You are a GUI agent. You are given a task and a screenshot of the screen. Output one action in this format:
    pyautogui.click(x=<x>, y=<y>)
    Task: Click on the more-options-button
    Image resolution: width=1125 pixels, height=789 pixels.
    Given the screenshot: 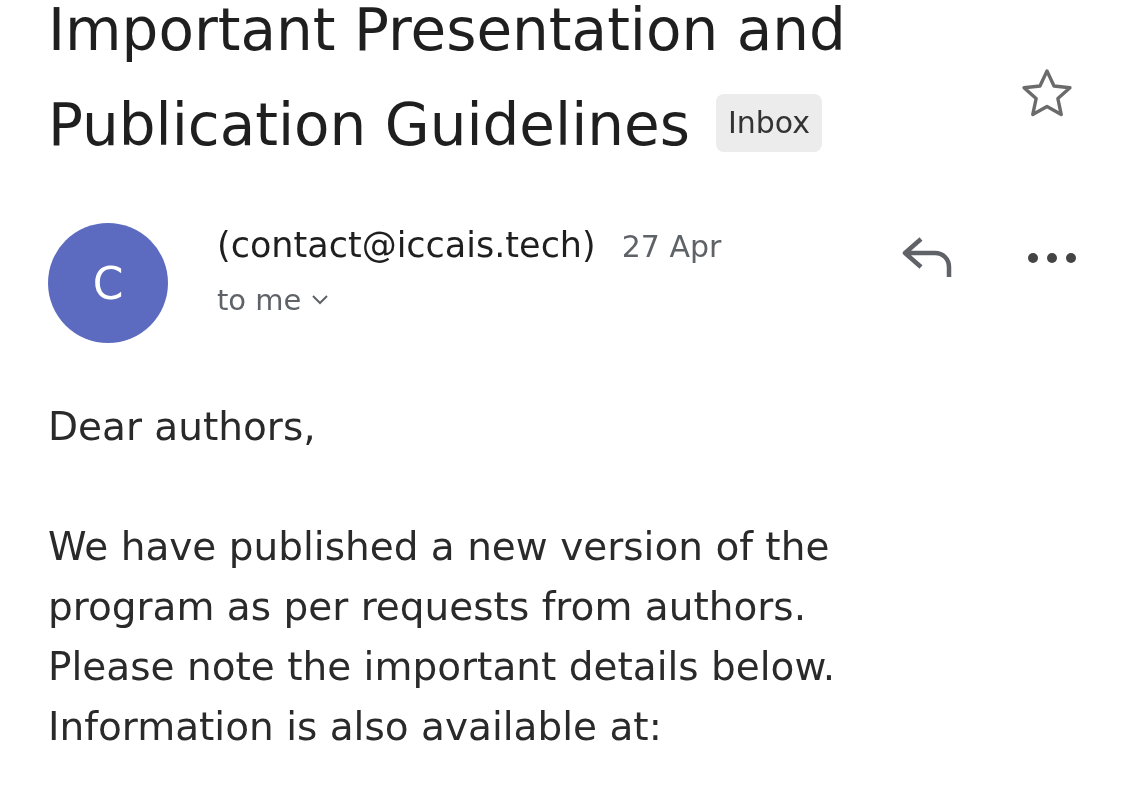 What is the action you would take?
    pyautogui.click(x=1052, y=258)
    